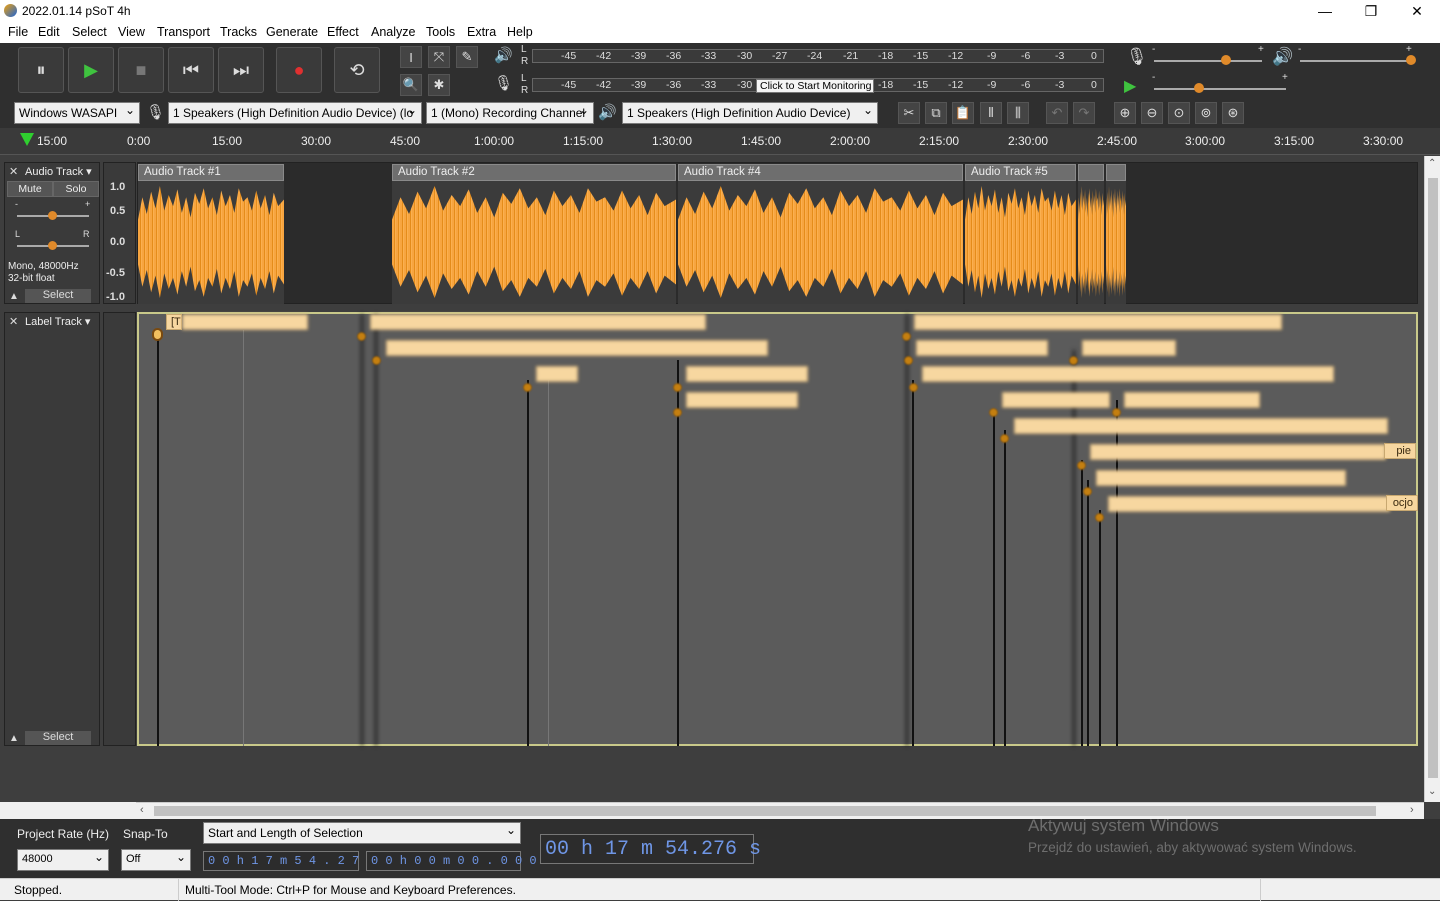 This screenshot has width=1440, height=901. What do you see at coordinates (1432, 791) in the screenshot?
I see `scroll-down-icon: ⌄` at bounding box center [1432, 791].